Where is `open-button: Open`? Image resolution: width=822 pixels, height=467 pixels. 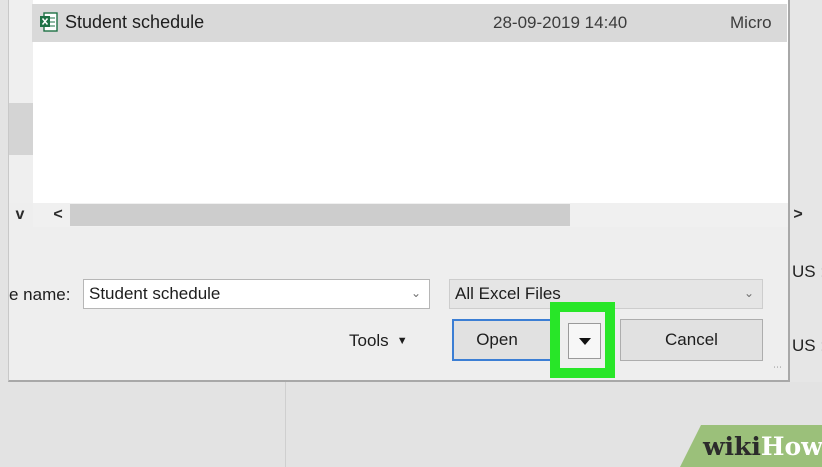 open-button: Open is located at coordinates (504, 340).